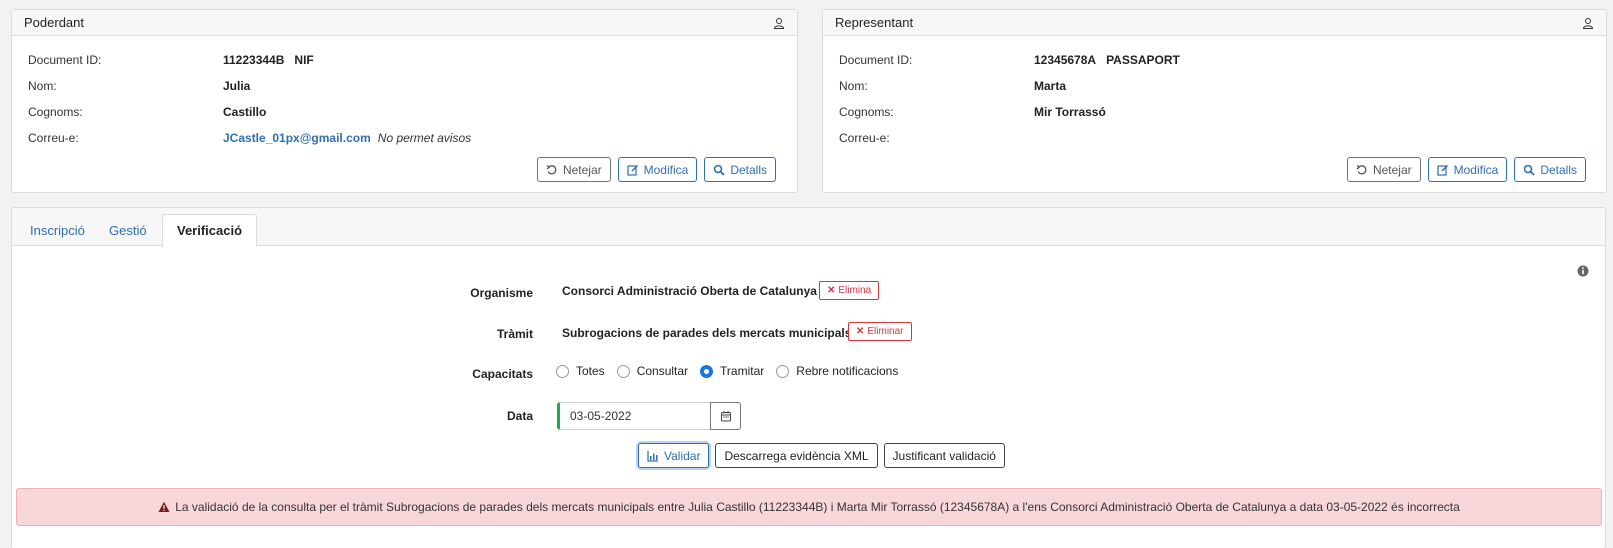 This screenshot has width=1613, height=548. What do you see at coordinates (847, 371) in the screenshot?
I see `radio-rebre-label: Rebre notificacions` at bounding box center [847, 371].